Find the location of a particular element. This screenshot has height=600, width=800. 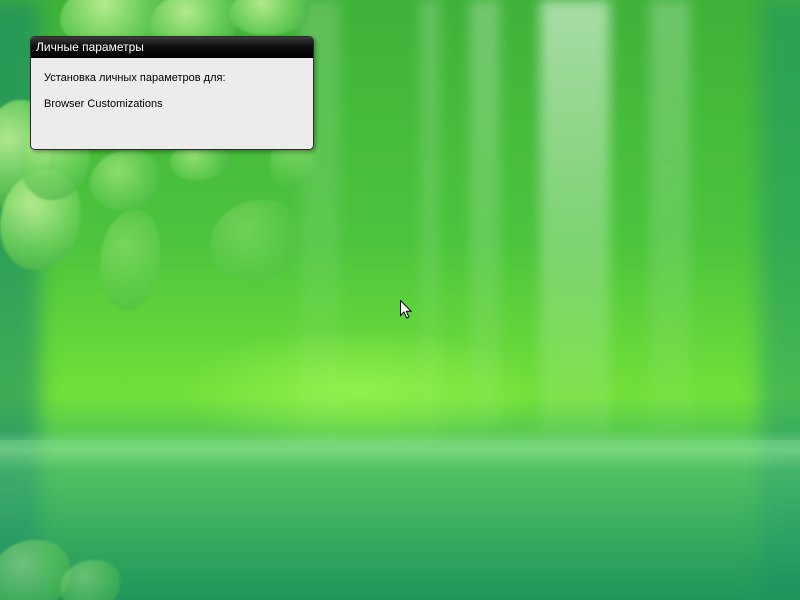

component-name: Browser Customizations is located at coordinates (103, 104).